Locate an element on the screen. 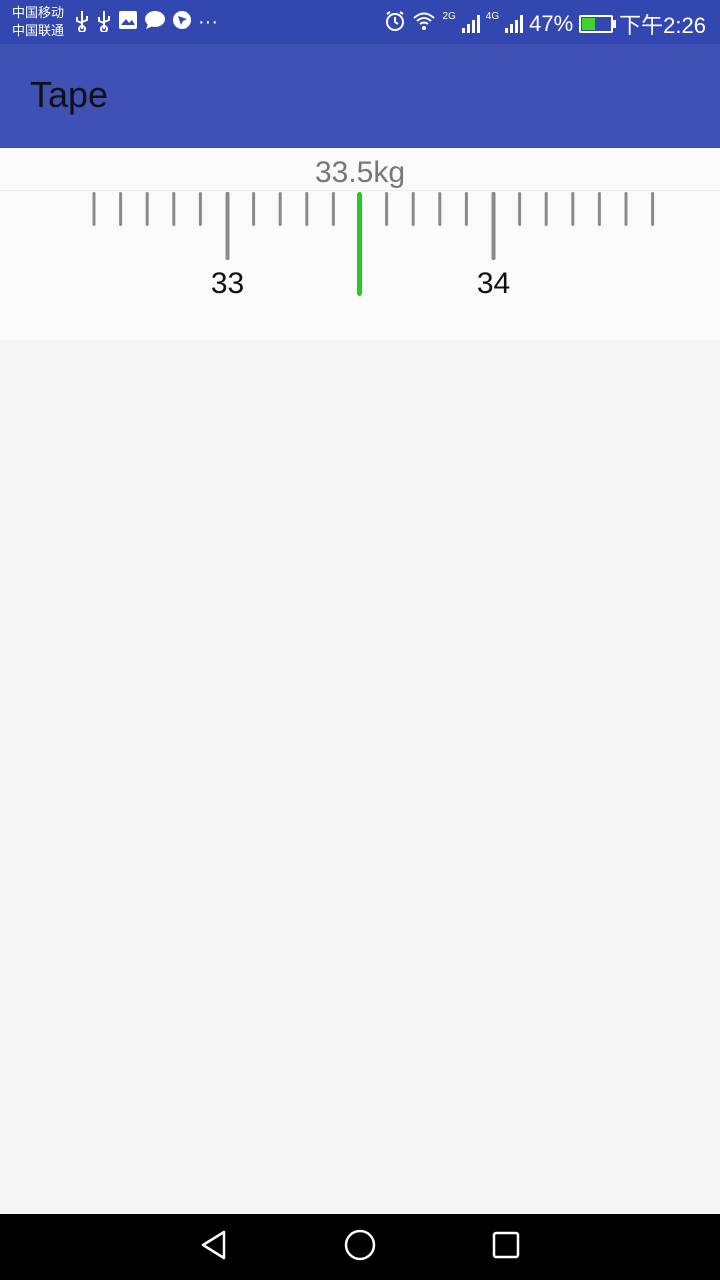 This screenshot has height=1280, width=720. location-icon is located at coordinates (182, 24).